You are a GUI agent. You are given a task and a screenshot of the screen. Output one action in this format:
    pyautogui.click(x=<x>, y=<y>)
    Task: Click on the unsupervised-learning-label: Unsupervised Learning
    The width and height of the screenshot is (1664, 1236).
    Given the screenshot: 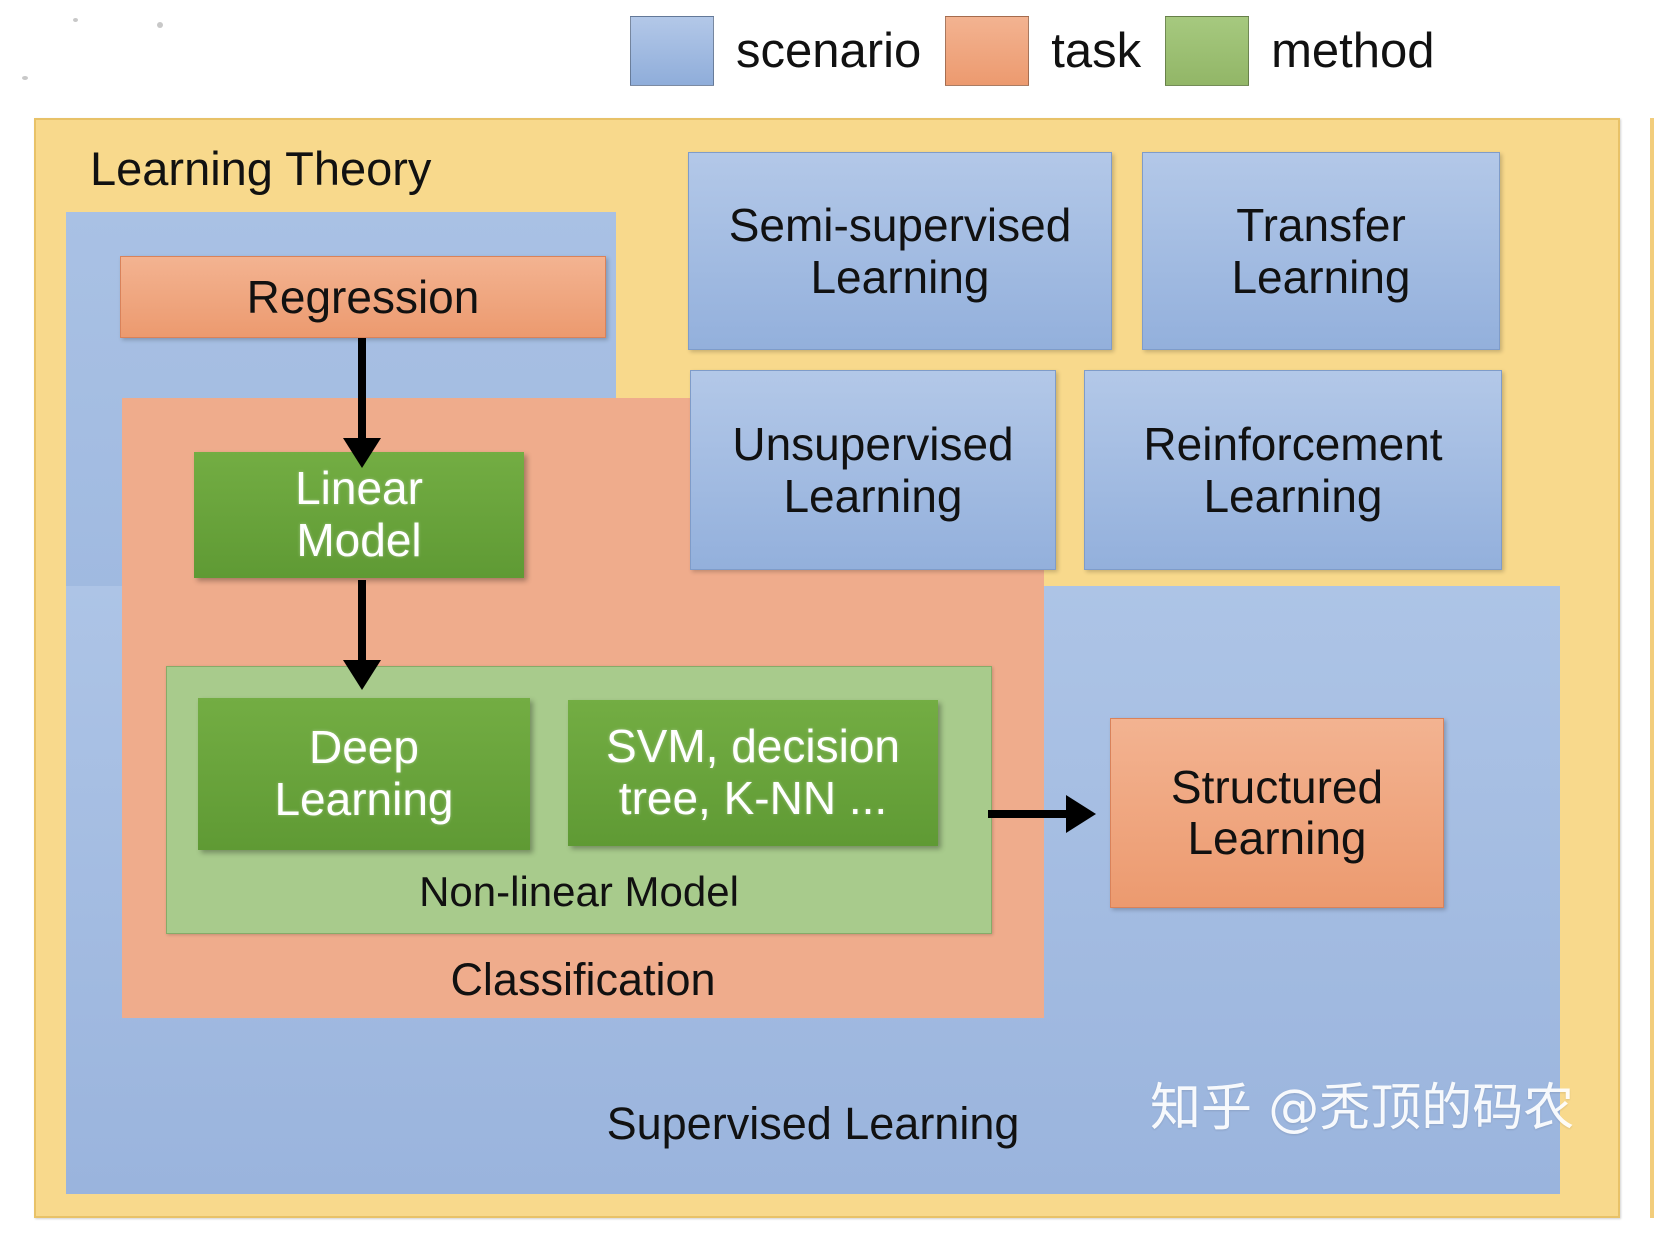 What is the action you would take?
    pyautogui.click(x=873, y=469)
    